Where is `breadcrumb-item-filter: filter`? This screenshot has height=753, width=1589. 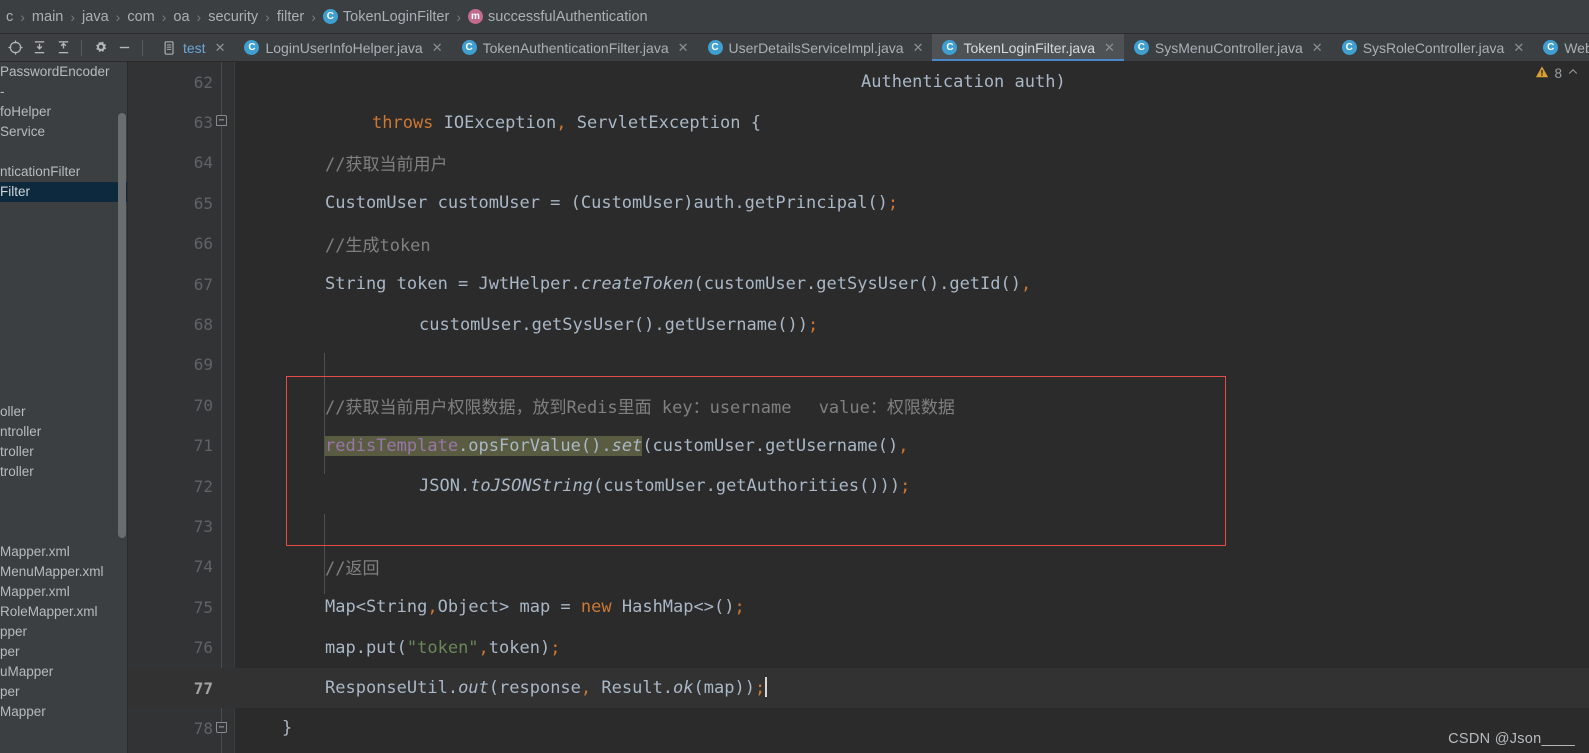 breadcrumb-item-filter: filter is located at coordinates (290, 17).